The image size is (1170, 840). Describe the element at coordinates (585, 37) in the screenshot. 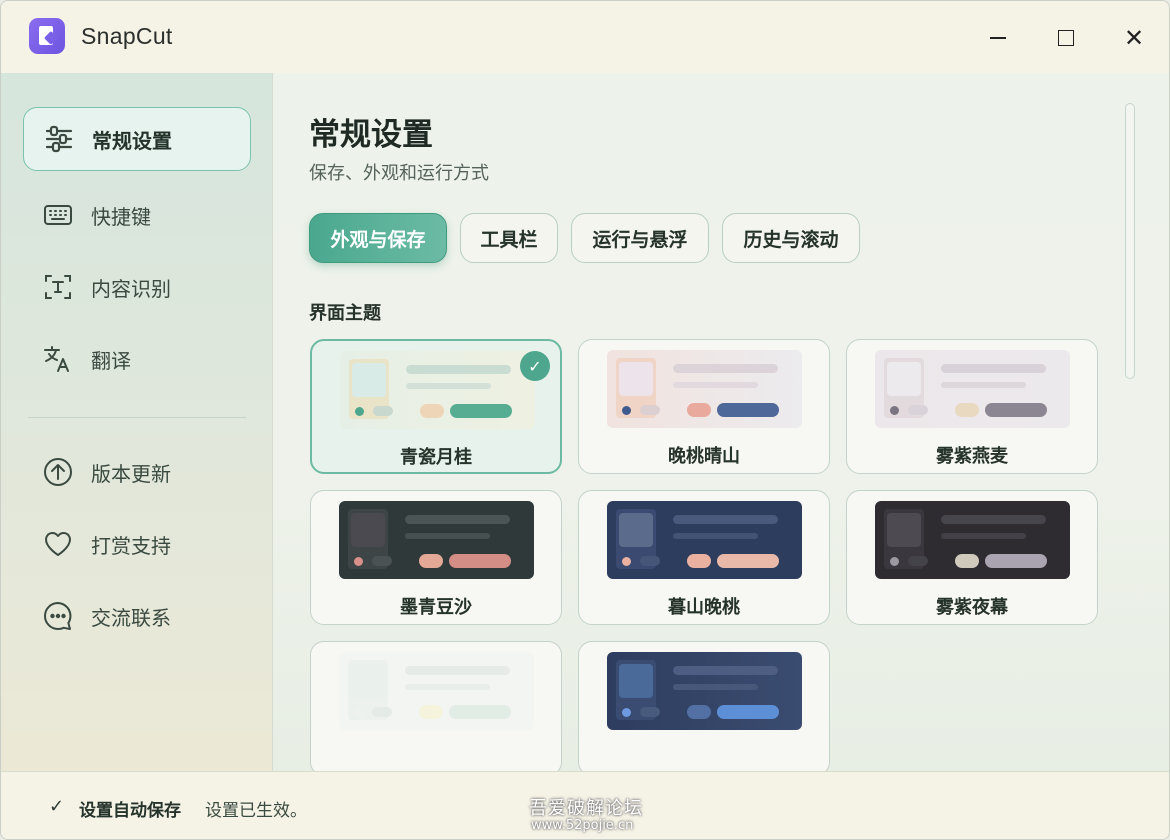

I see `title-bar: SnapCut ✕` at that location.